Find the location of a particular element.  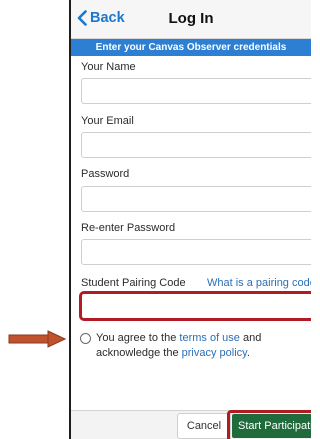

credentials-banner: Enter your Canvas Observer credentials is located at coordinates (191, 47).